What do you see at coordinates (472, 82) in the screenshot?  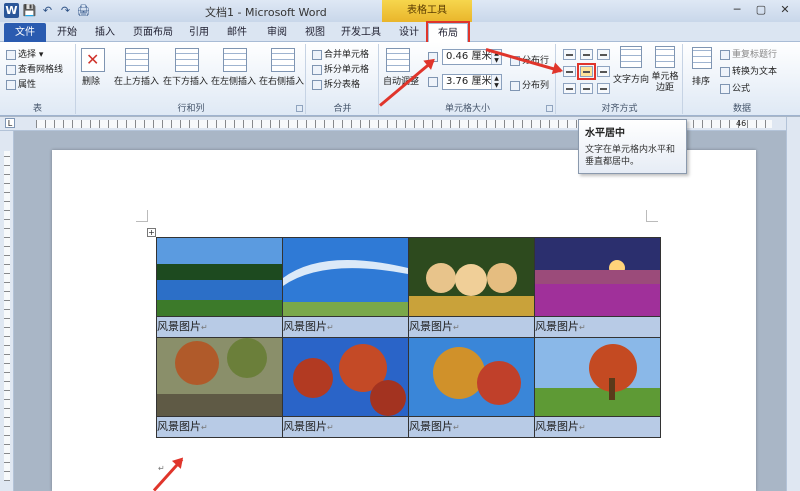 I see `column-width-input: 3.76 厘米 ▲ ▼` at bounding box center [472, 82].